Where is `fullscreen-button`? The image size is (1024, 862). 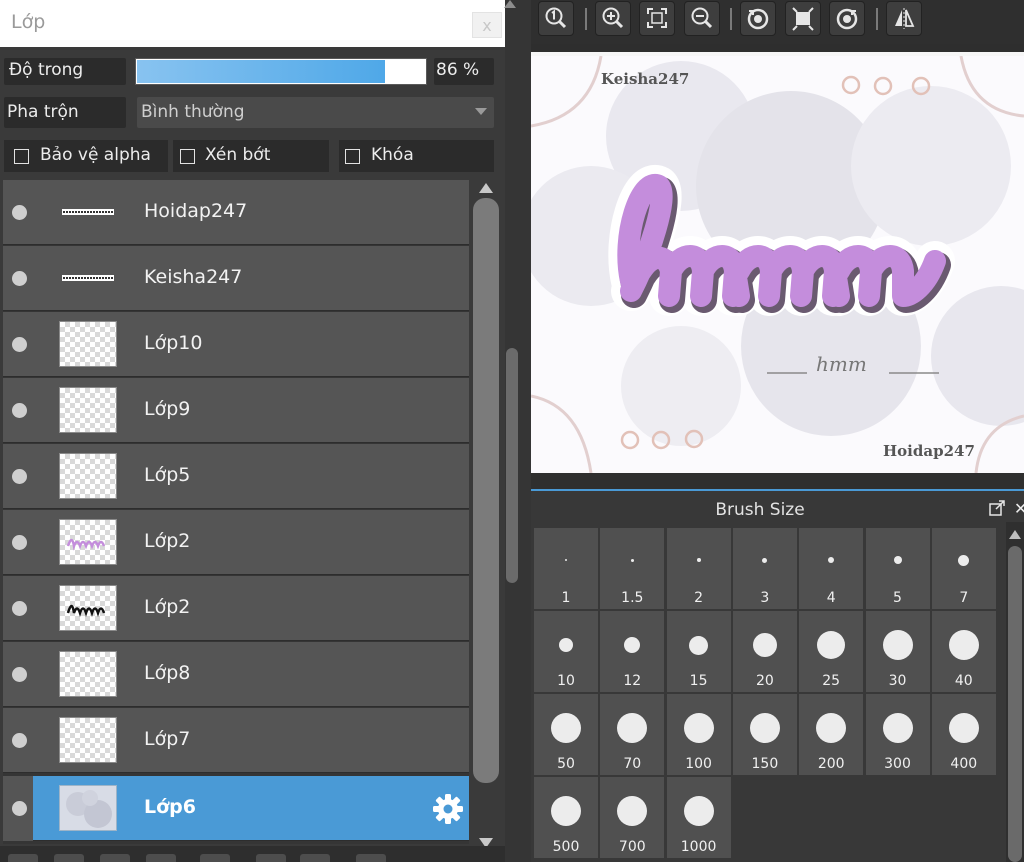
fullscreen-button is located at coordinates (803, 18).